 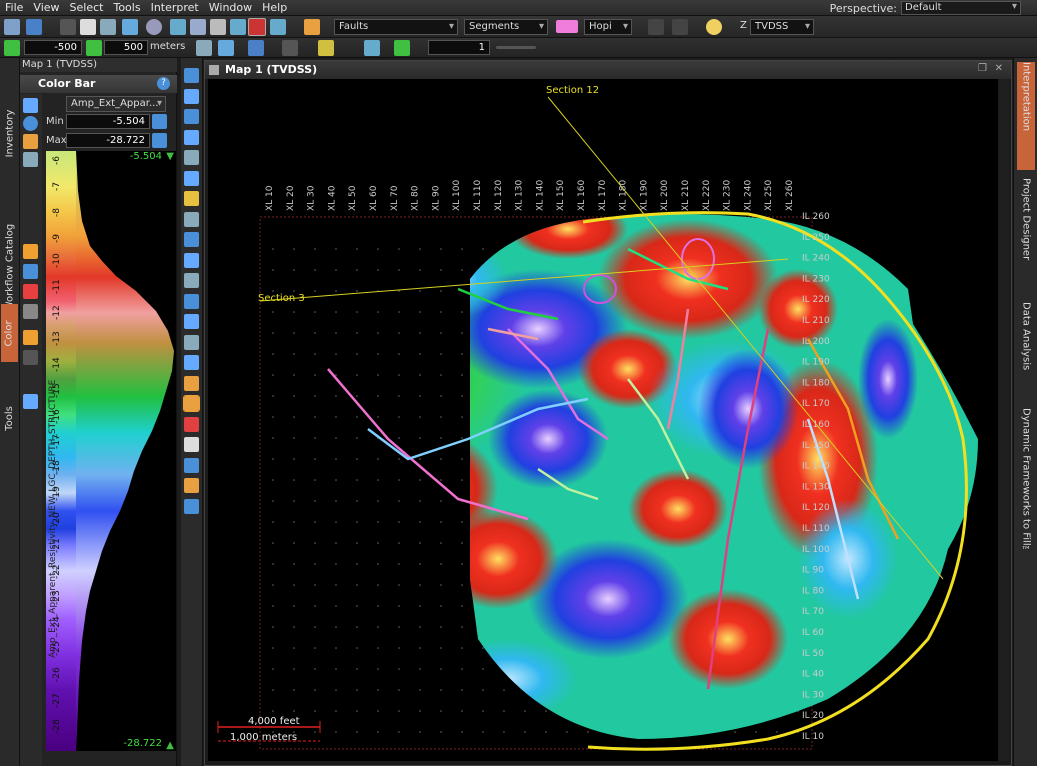 I want to click on menu-help: Help, so click(x=274, y=8).